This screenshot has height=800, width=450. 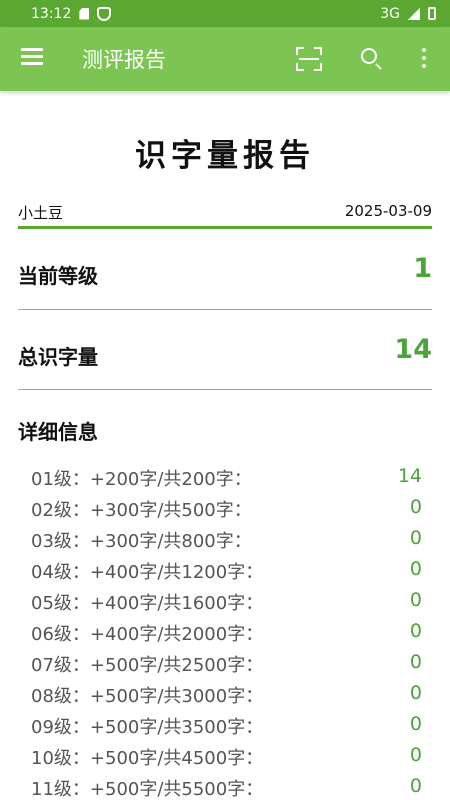 What do you see at coordinates (147, 665) in the screenshot?
I see `level-label: 07级：+500字/共2500字：` at bounding box center [147, 665].